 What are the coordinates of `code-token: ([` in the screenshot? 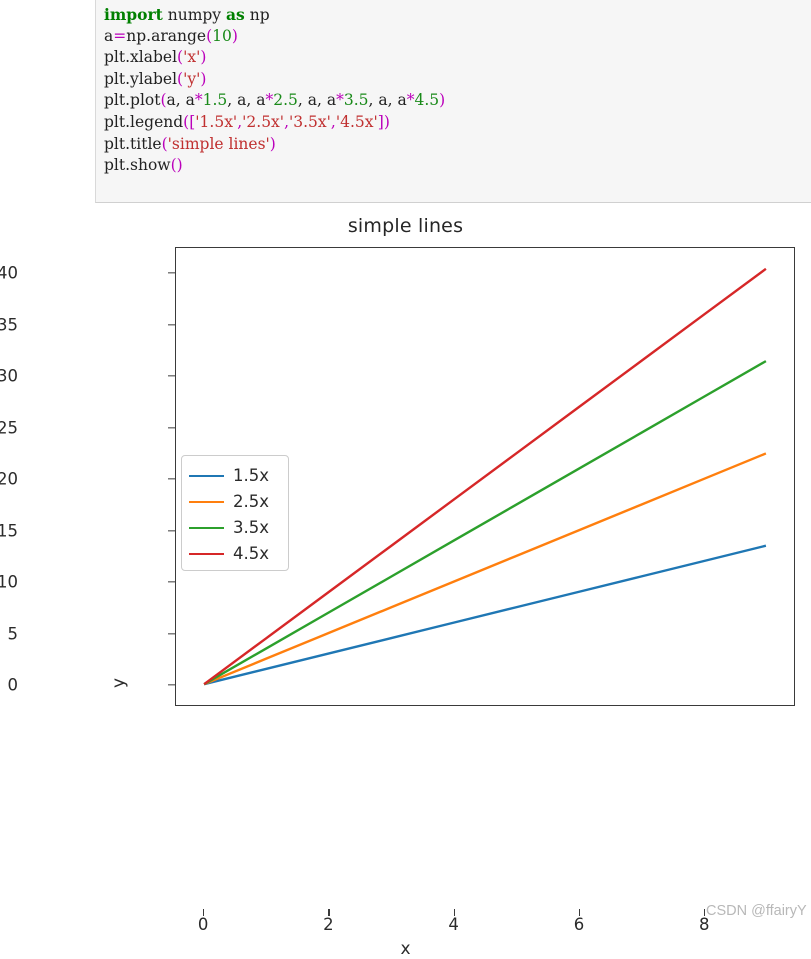 It's located at (189, 121).